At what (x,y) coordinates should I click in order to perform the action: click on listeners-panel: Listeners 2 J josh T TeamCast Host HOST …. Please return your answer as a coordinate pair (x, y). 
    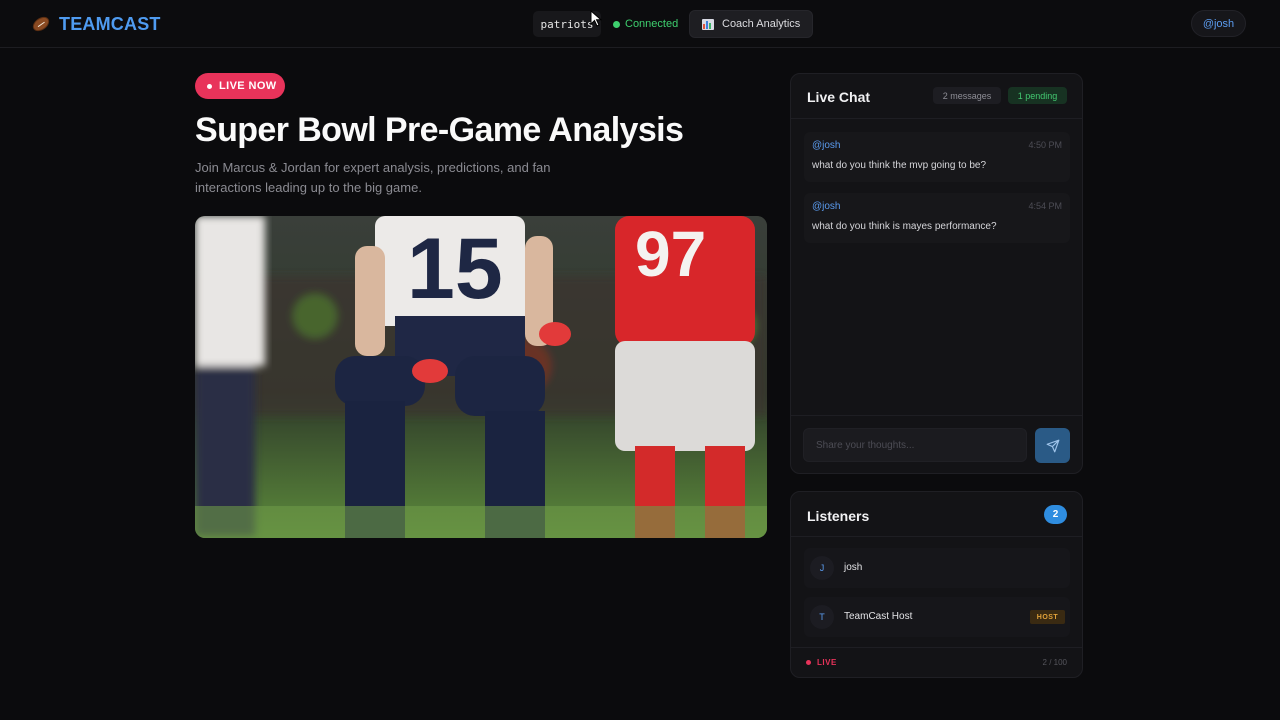
    Looking at the image, I should click on (936, 584).